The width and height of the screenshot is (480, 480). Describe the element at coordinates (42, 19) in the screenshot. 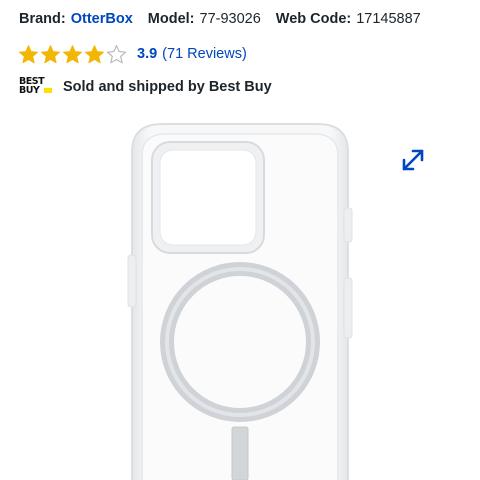

I see `brand-label: Brand:` at that location.